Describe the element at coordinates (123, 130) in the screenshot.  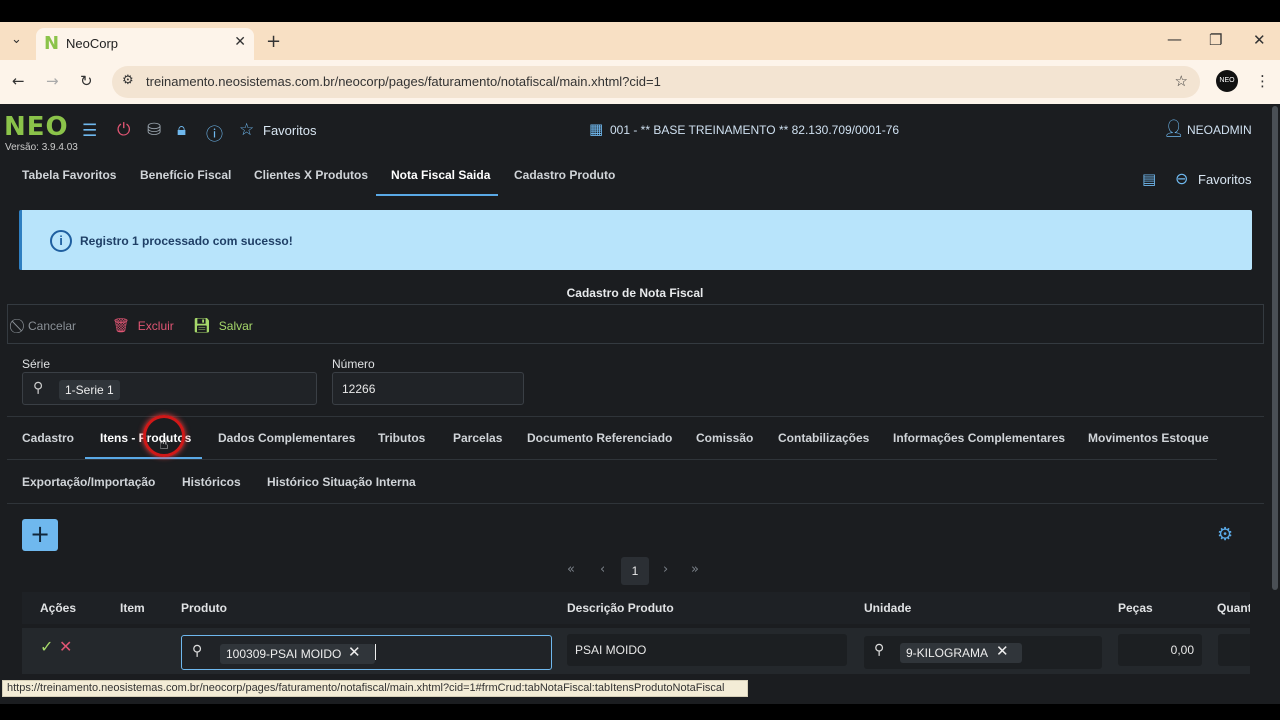
I see `power-icon: ⏻` at that location.